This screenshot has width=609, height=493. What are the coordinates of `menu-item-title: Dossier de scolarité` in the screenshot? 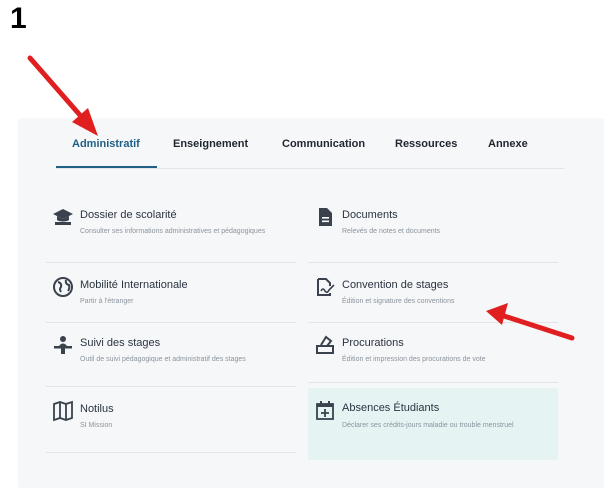 It's located at (128, 215).